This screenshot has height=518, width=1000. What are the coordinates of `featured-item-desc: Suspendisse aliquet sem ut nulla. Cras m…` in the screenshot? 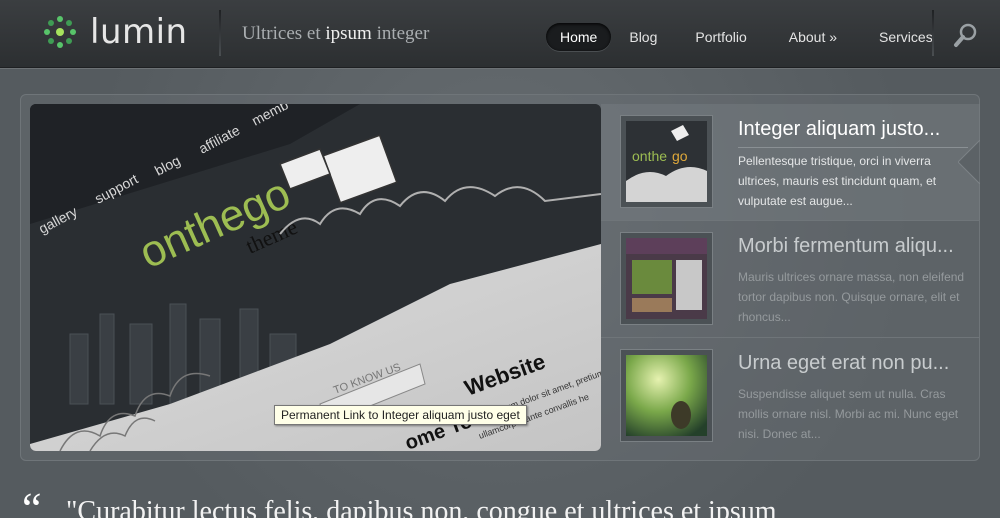 It's located at (848, 414).